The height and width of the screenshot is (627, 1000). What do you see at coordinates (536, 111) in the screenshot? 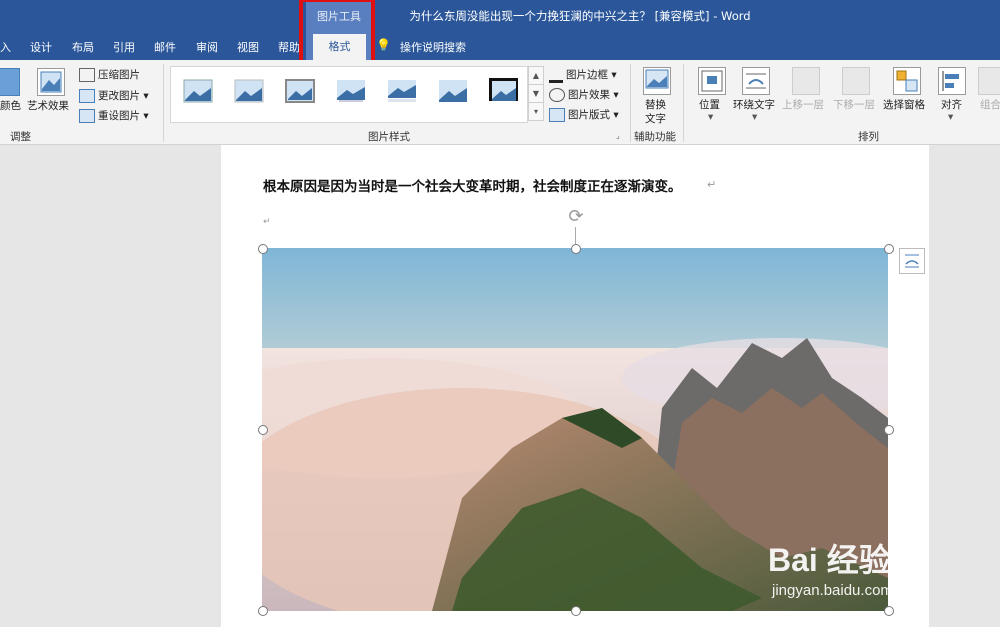
I see `gallery-more-button: ▾` at bounding box center [536, 111].